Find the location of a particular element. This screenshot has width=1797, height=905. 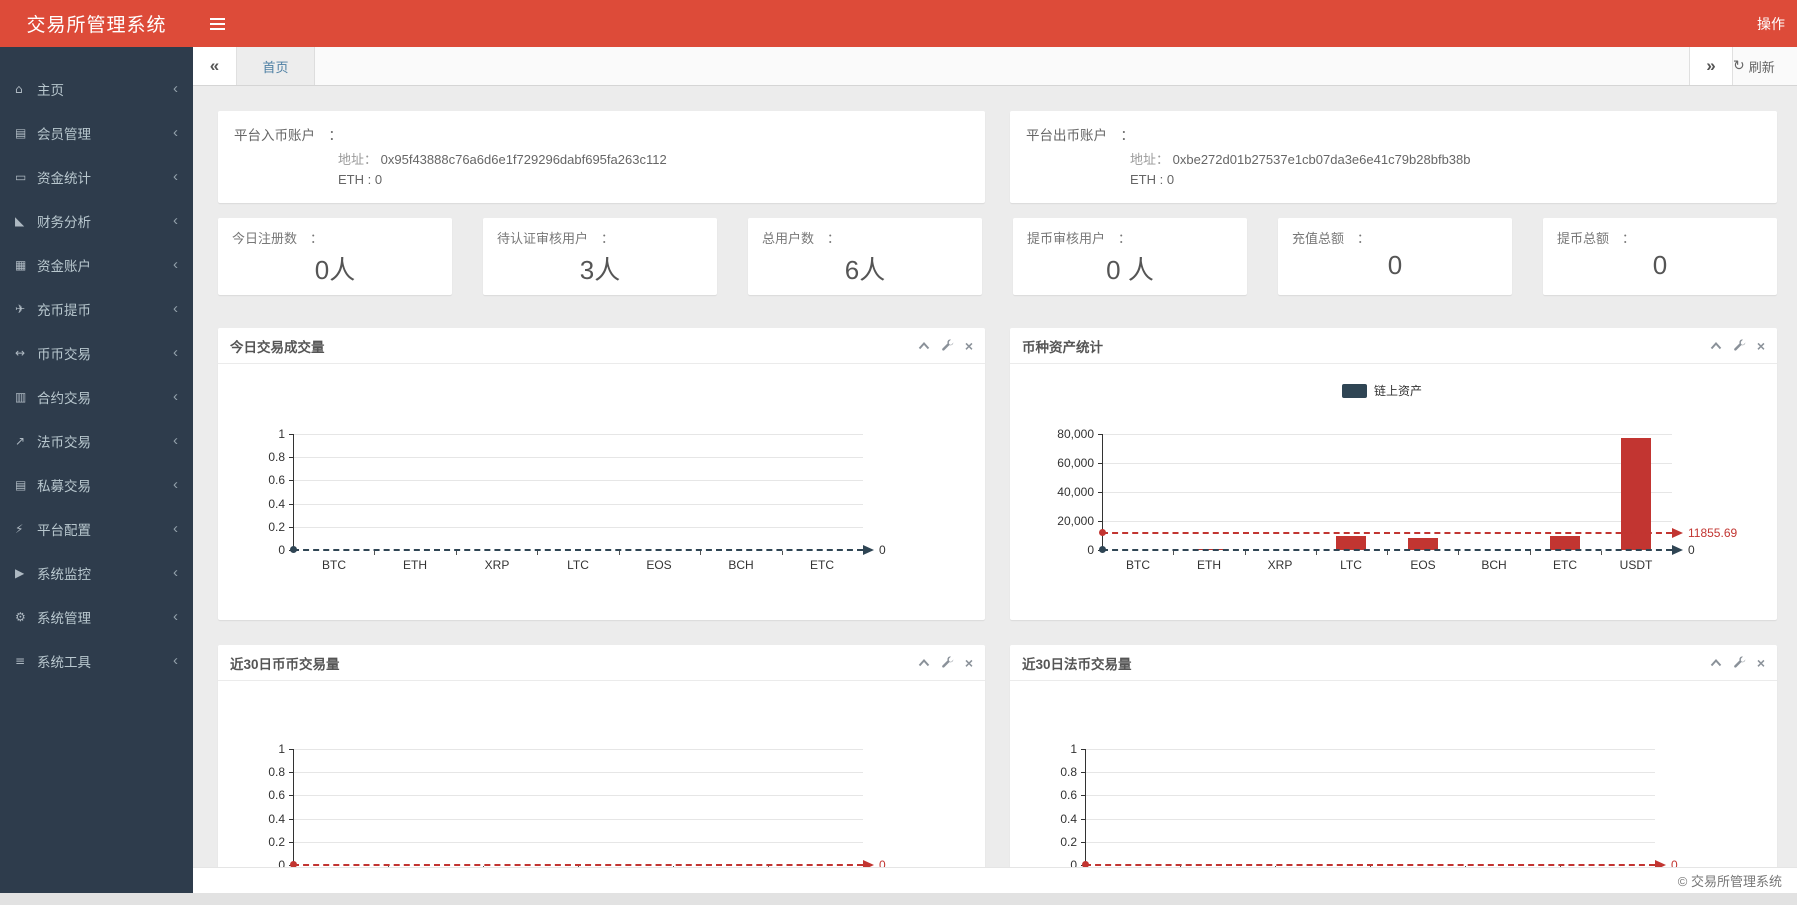

sidebar-item-label: 平台配置 is located at coordinates (64, 530).